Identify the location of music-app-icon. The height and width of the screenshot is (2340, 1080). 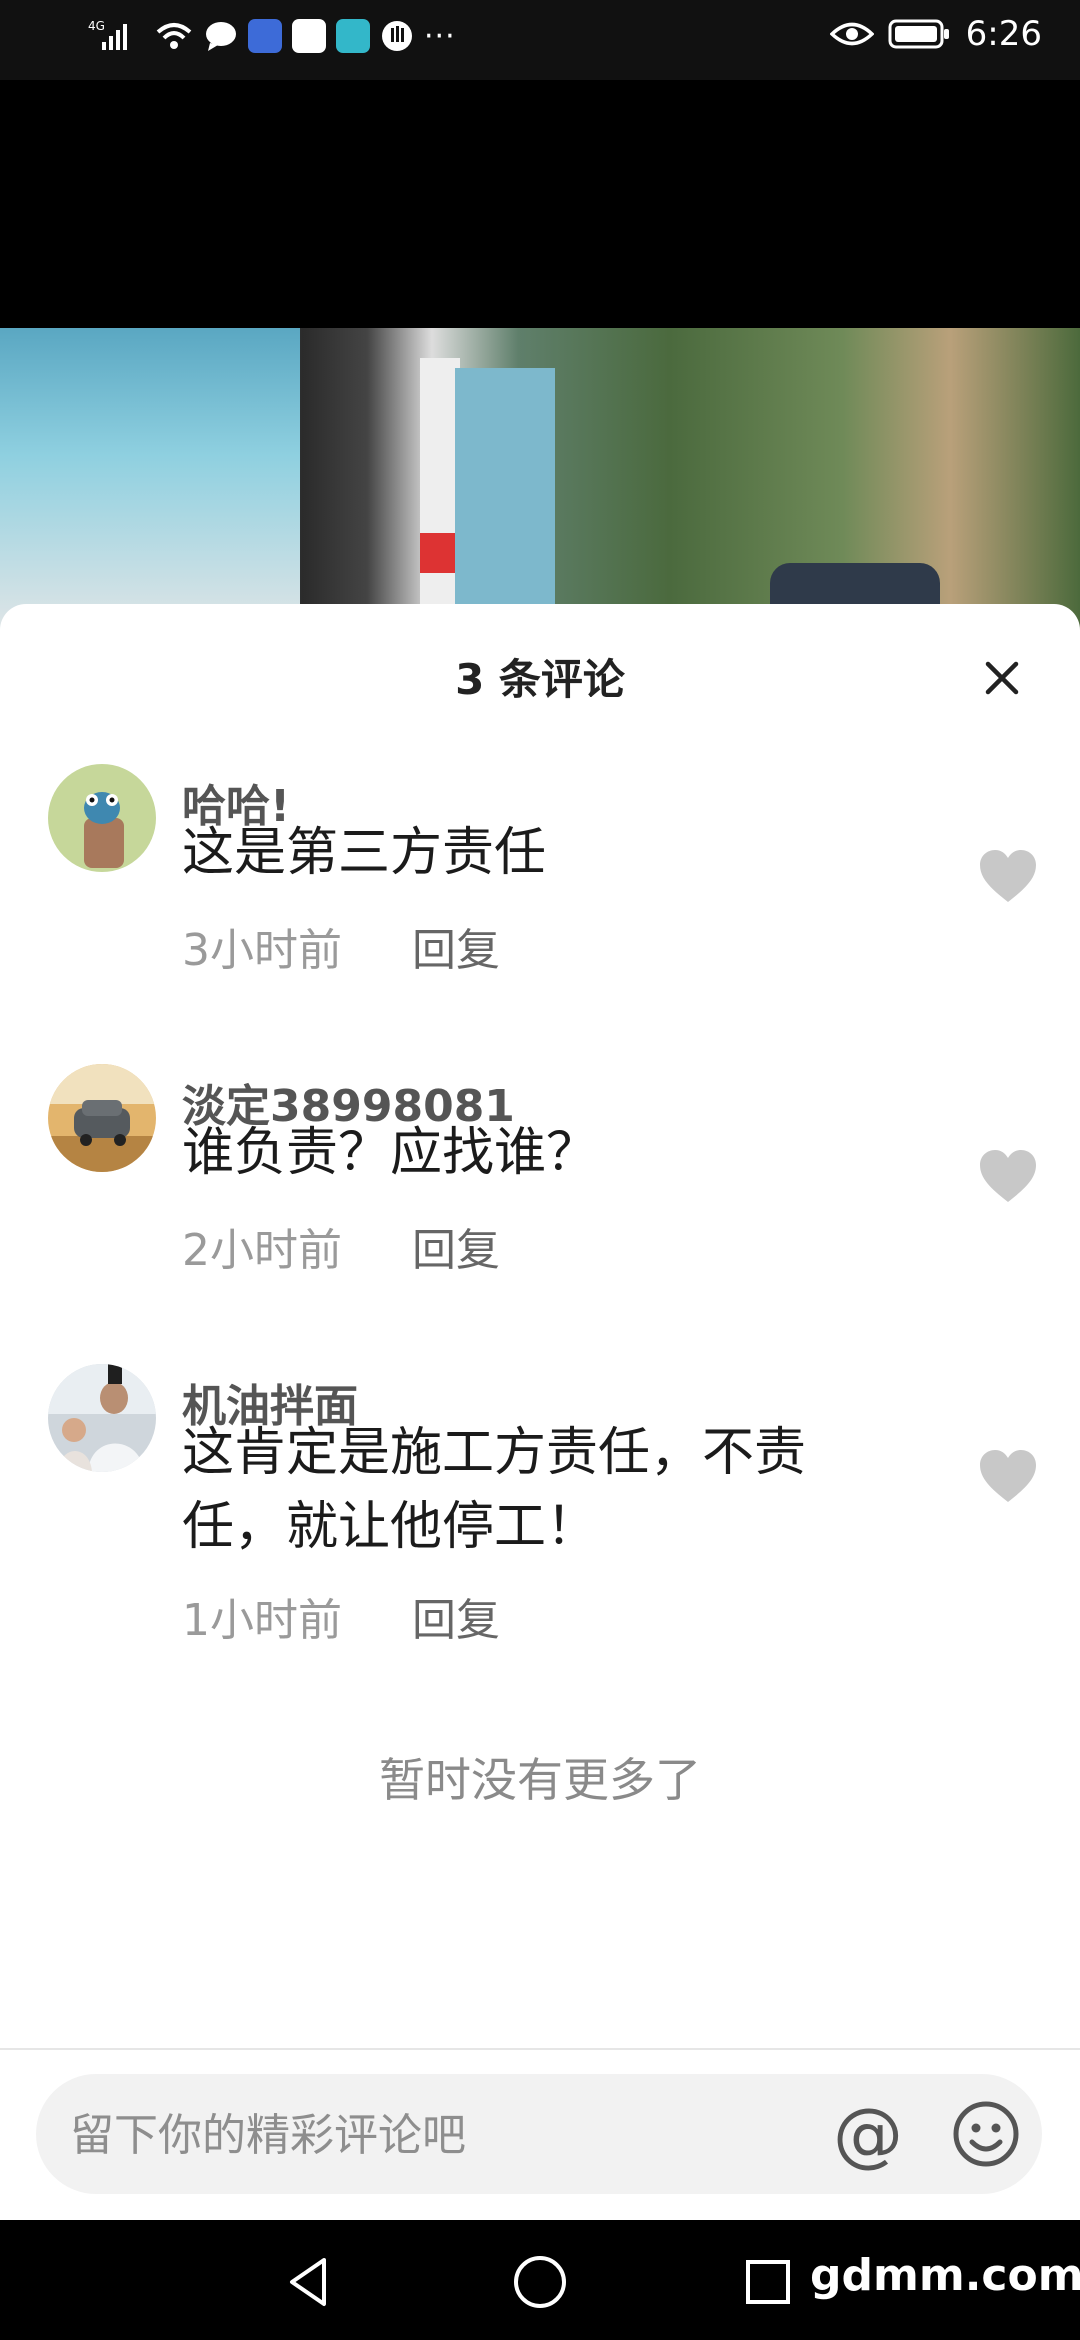
(265, 36).